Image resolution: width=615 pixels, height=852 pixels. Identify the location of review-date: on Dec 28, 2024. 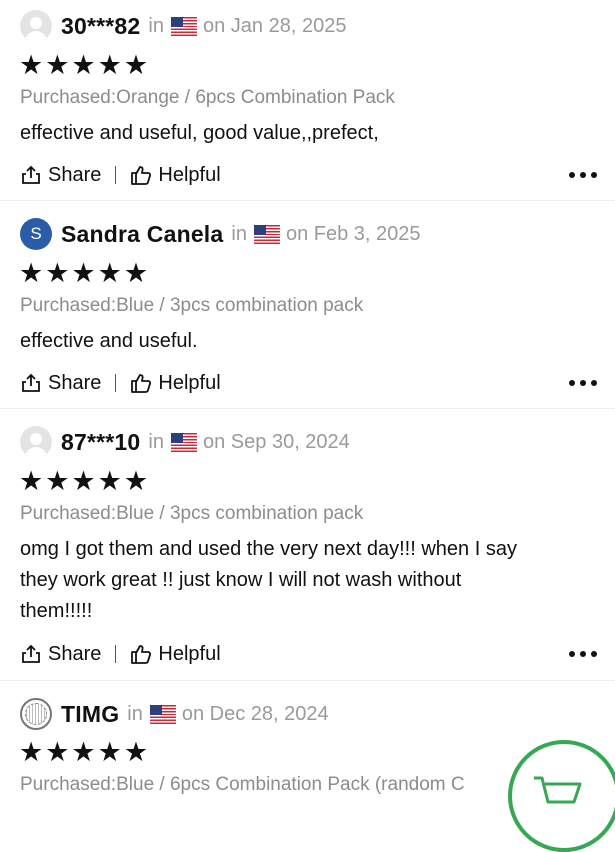
(255, 713).